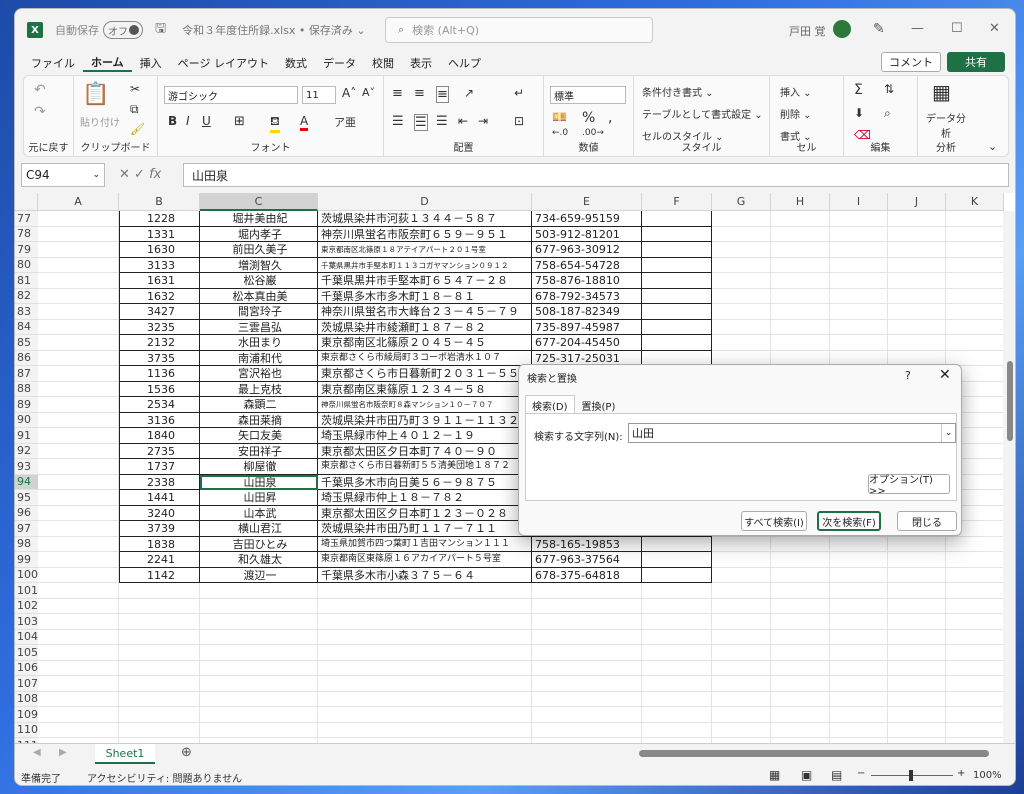 The image size is (1024, 794). What do you see at coordinates (588, 95) in the screenshot?
I see `number-format-select: 標準` at bounding box center [588, 95].